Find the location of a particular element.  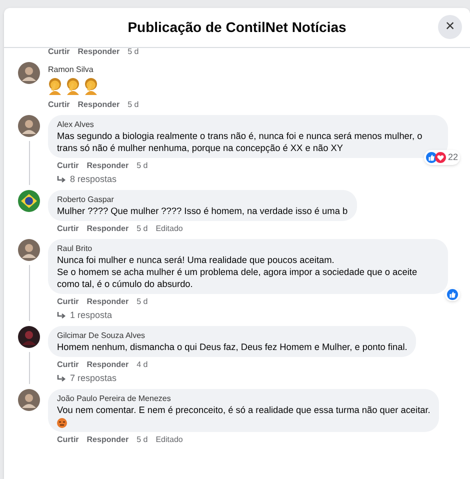

author-name: Gilcimar De Souza Alves is located at coordinates (232, 335).